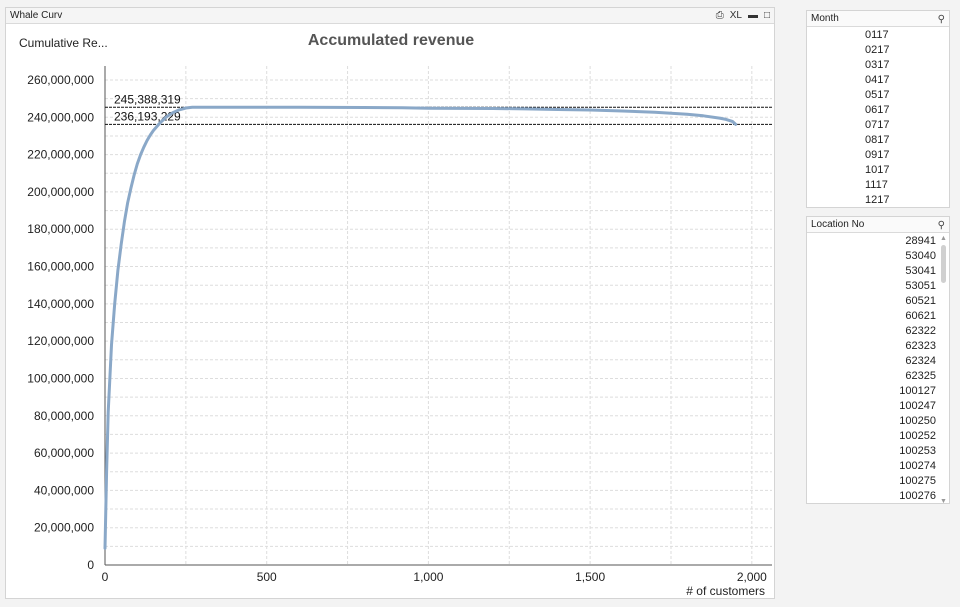 The image size is (960, 607). Describe the element at coordinates (878, 65) in the screenshot. I see `list-item: 0317` at that location.